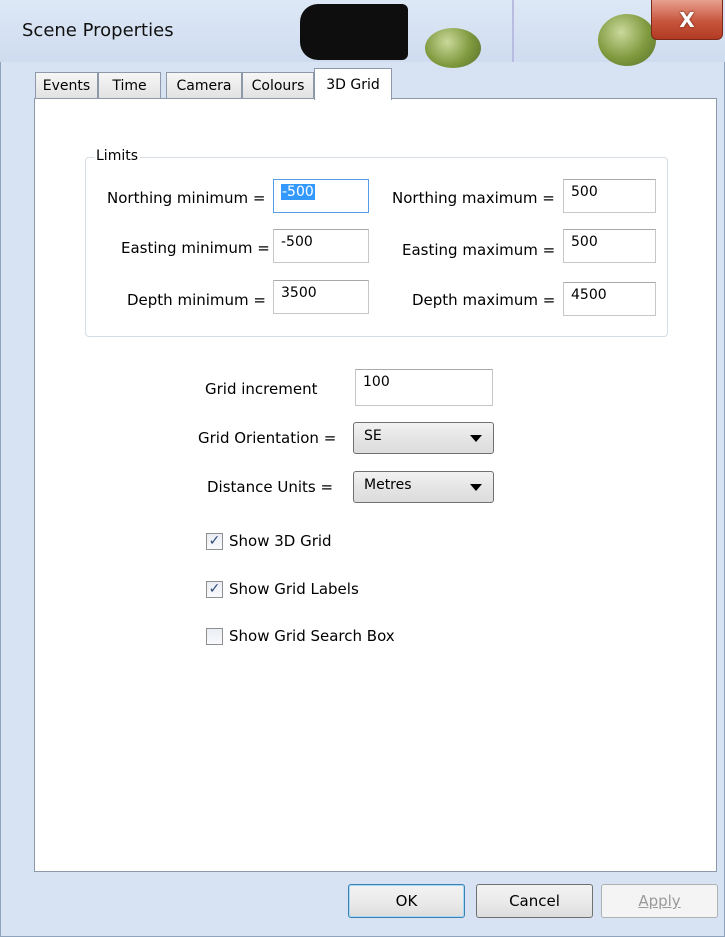  What do you see at coordinates (98, 30) in the screenshot?
I see `window-title: Scene Properties` at bounding box center [98, 30].